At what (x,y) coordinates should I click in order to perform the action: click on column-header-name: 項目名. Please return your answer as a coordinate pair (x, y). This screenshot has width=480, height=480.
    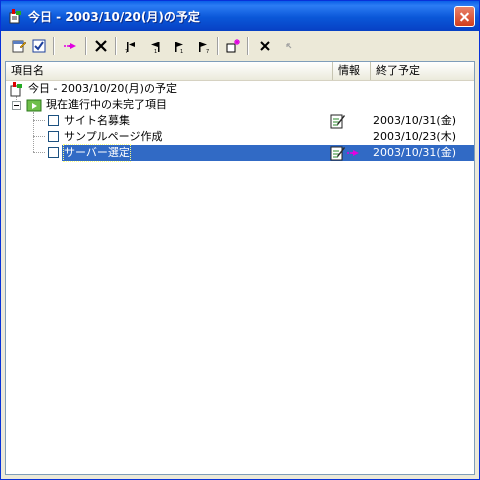
    Looking at the image, I should click on (169, 71).